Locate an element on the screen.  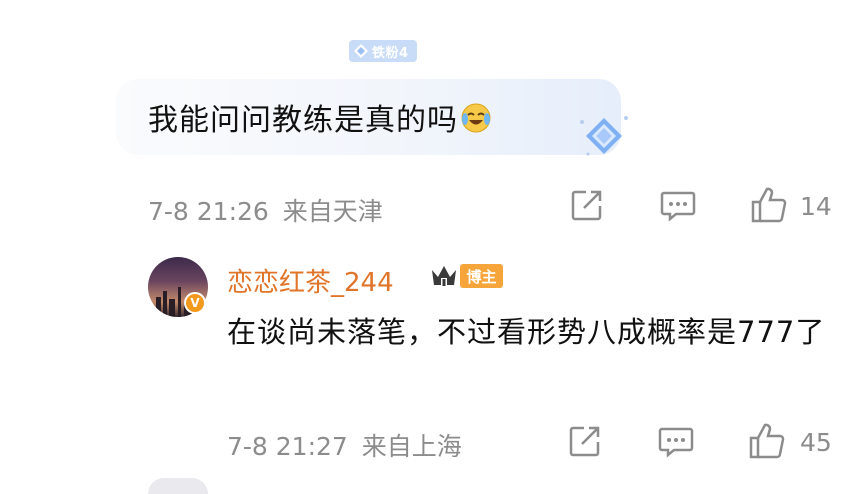
crown-icon is located at coordinates (444, 276).